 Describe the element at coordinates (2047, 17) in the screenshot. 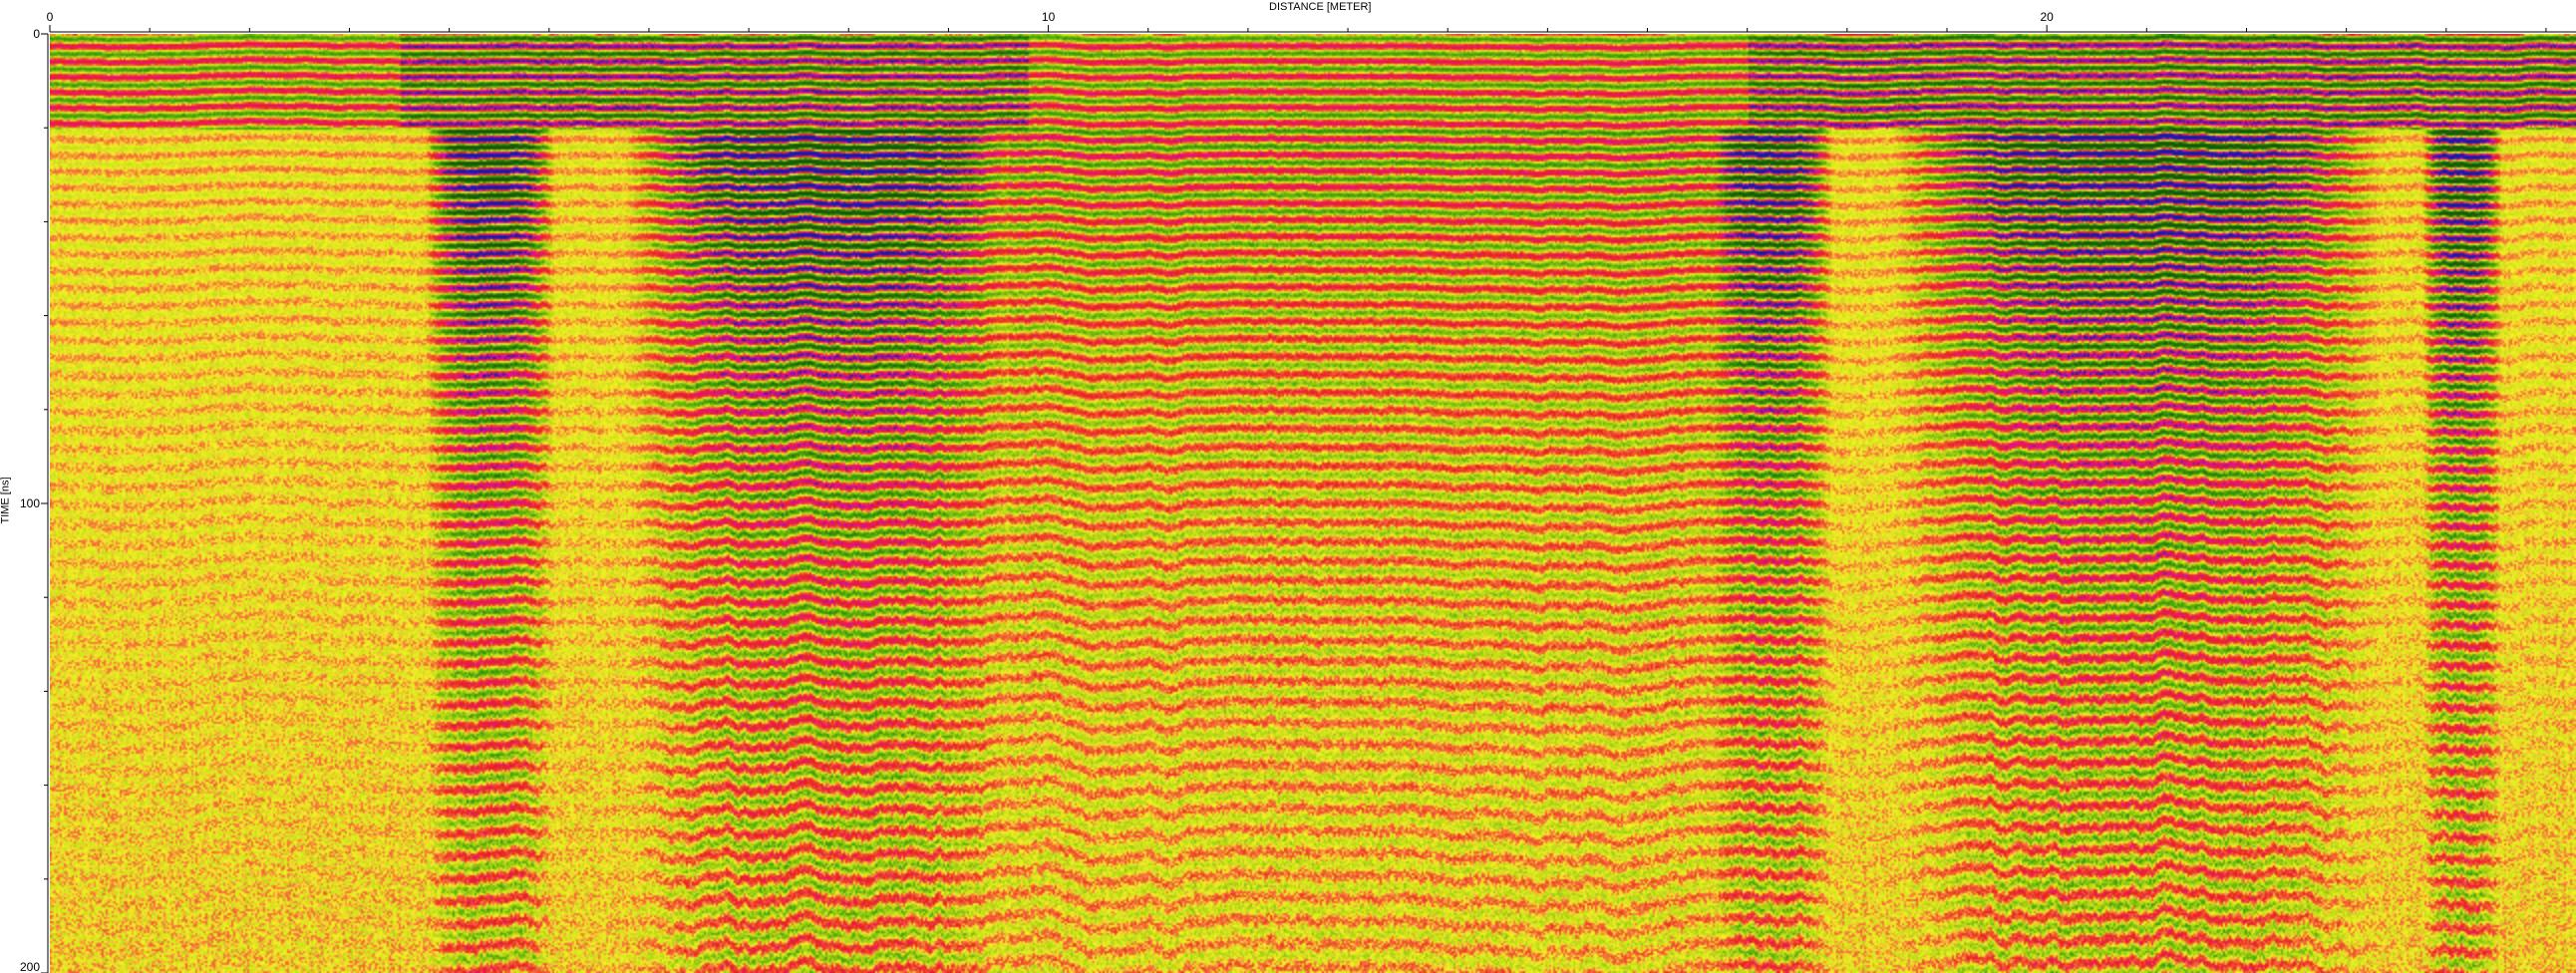

I see `x-tick-label: 20` at that location.